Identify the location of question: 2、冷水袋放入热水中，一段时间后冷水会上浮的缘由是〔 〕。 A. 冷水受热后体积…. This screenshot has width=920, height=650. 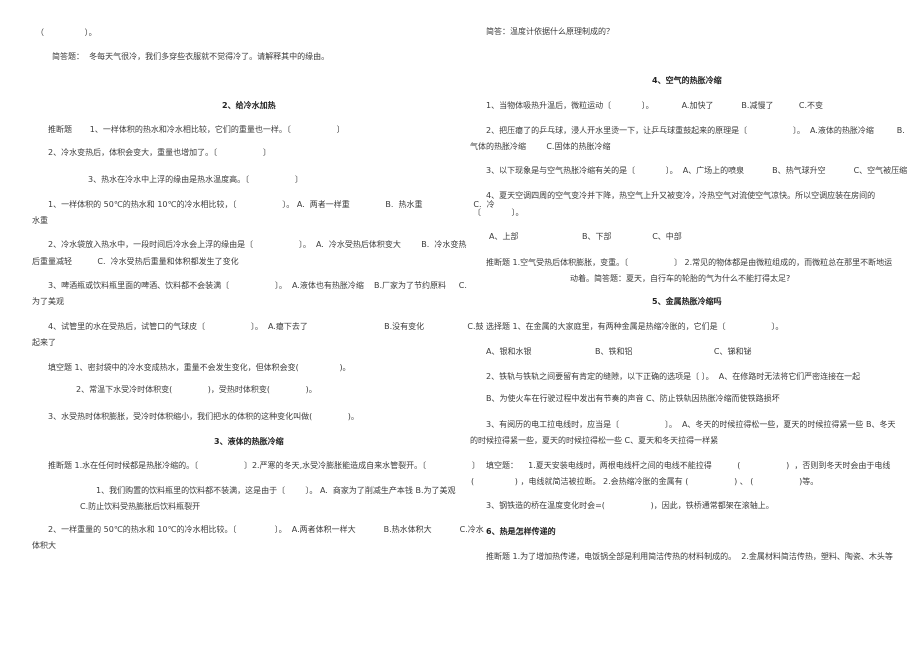
(257, 244).